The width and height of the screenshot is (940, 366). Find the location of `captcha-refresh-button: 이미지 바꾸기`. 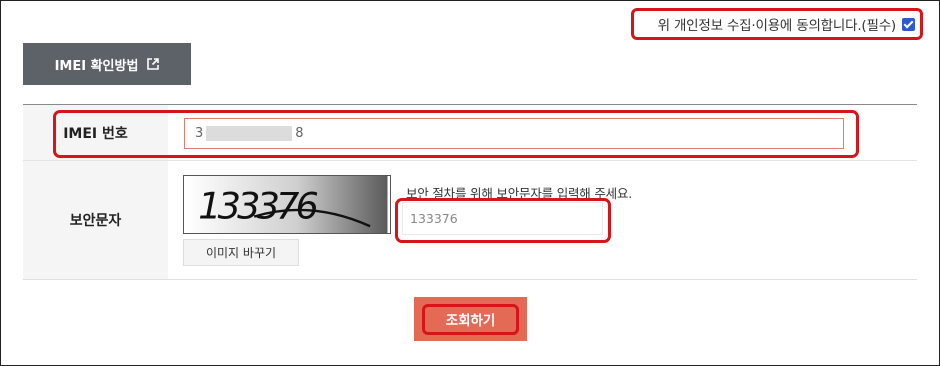

captcha-refresh-button: 이미지 바꾸기 is located at coordinates (241, 252).